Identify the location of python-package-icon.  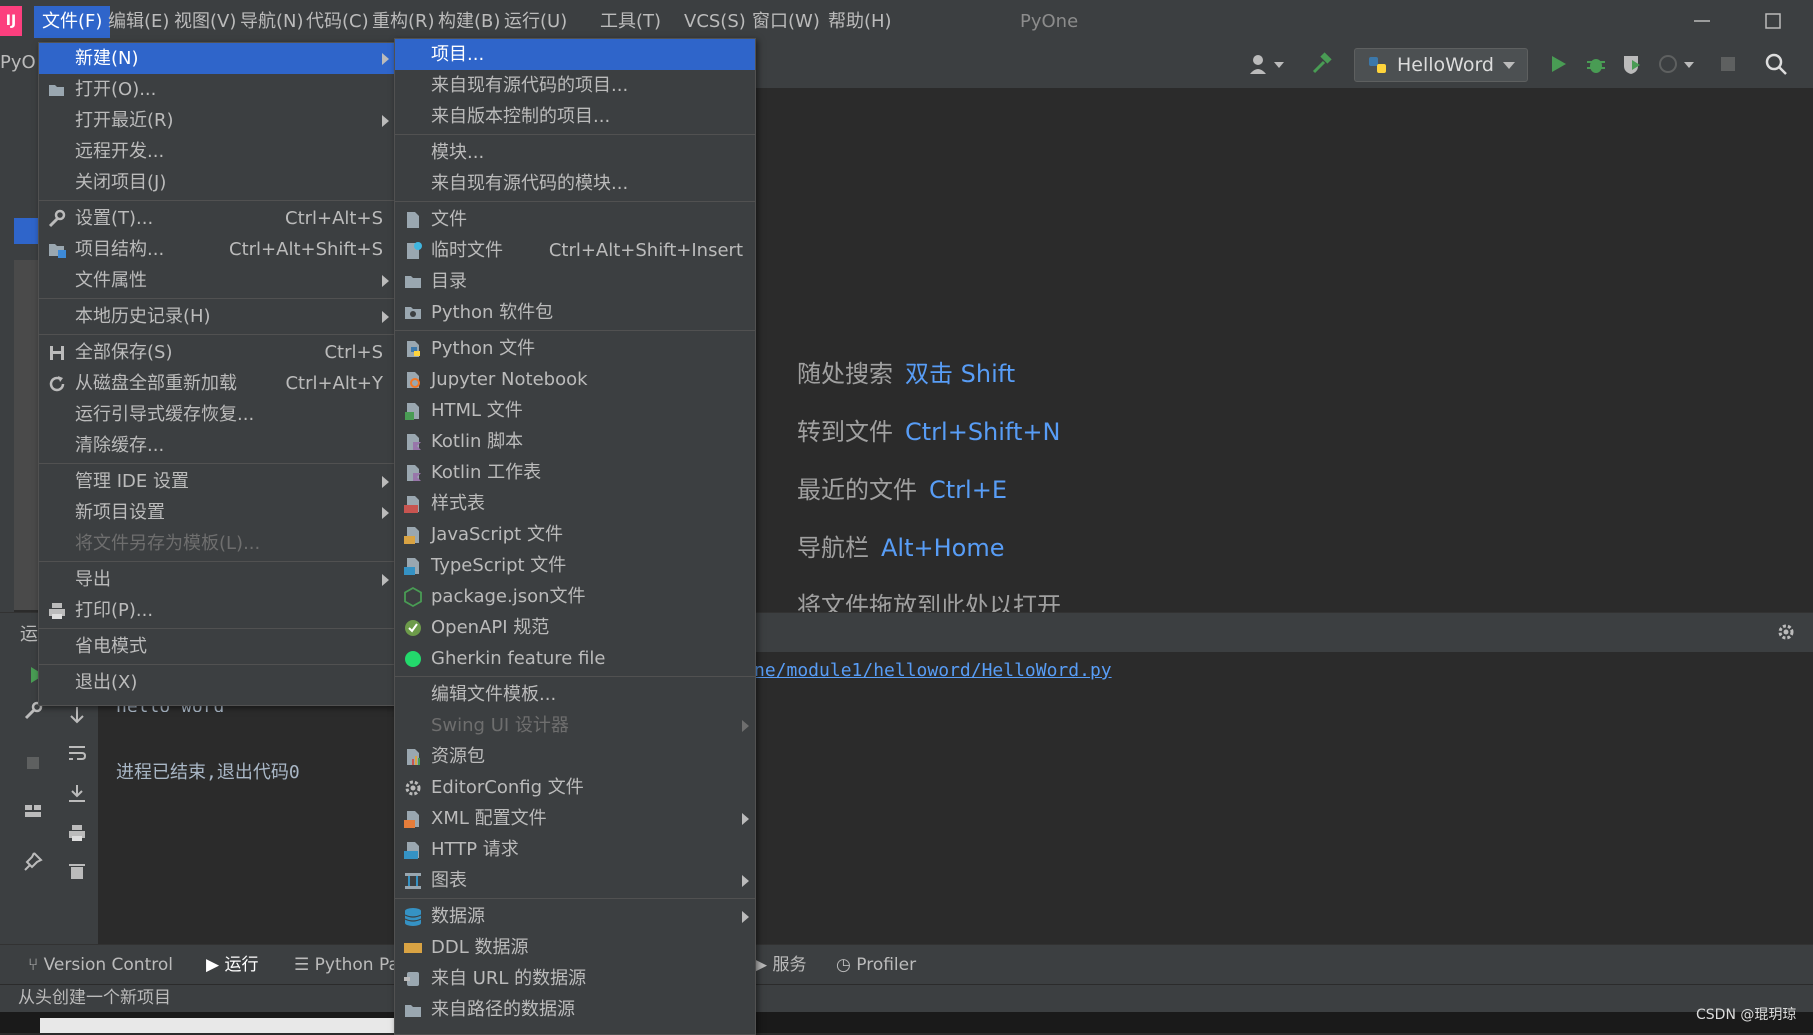
(413, 313).